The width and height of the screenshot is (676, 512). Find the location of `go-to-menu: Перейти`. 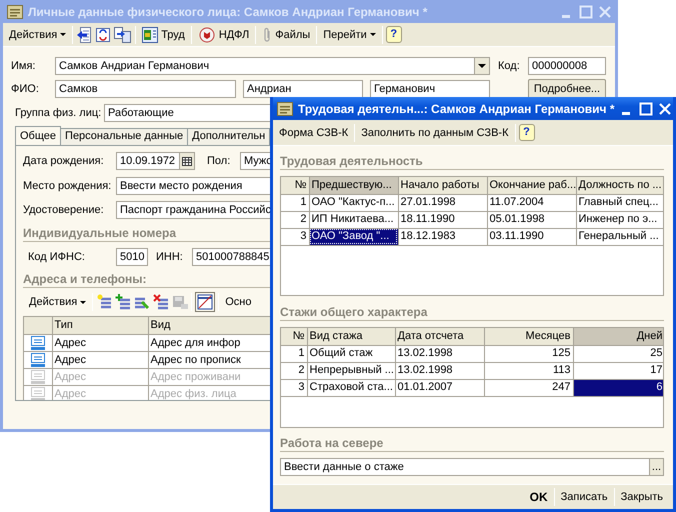

go-to-menu: Перейти is located at coordinates (349, 34).